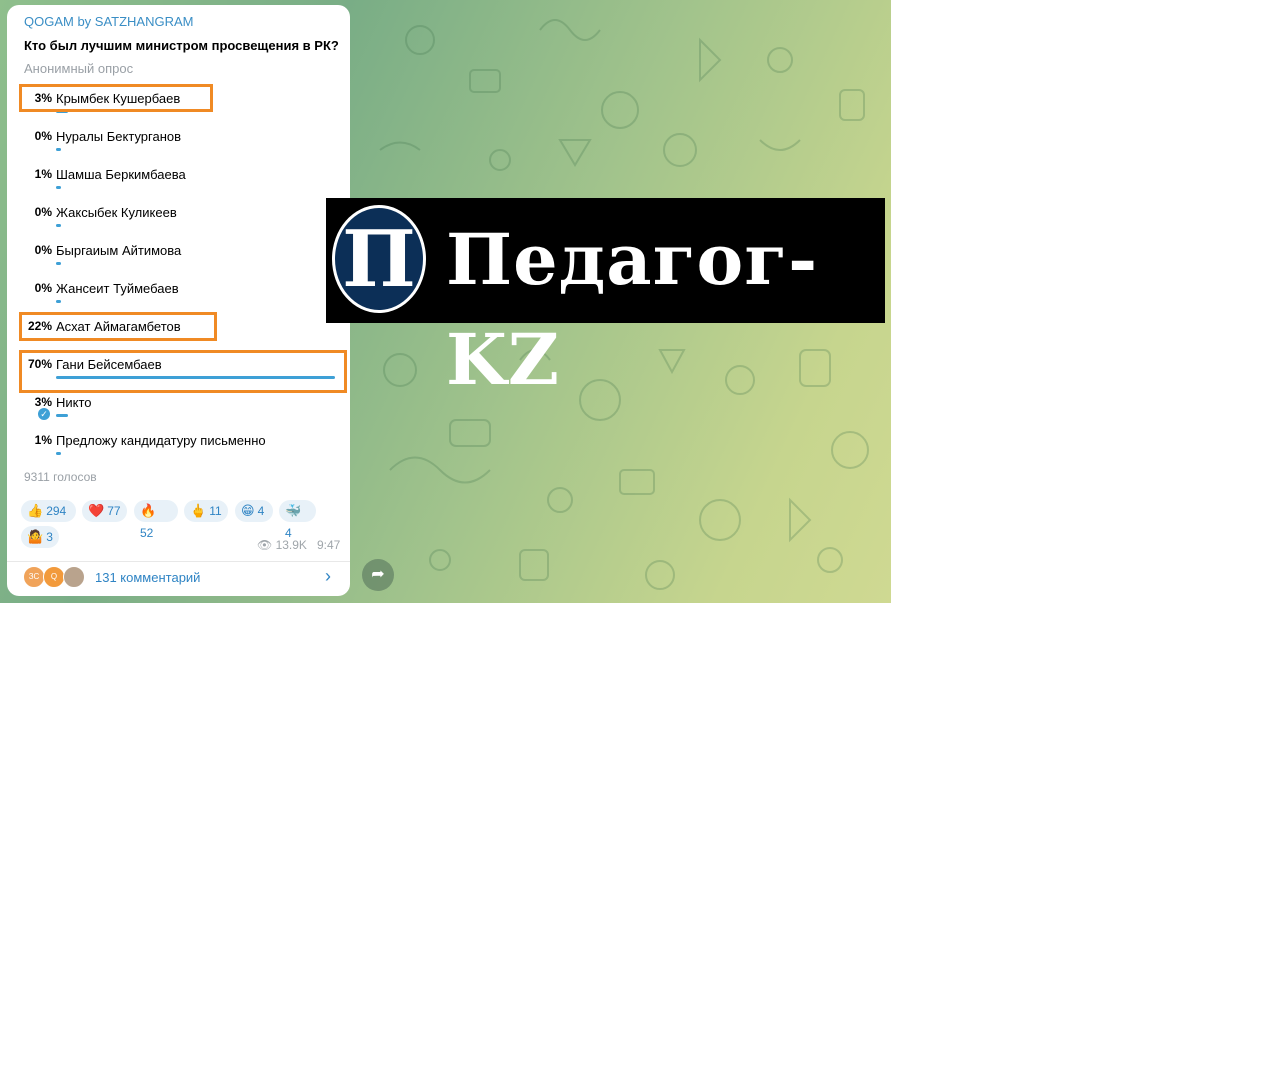 This screenshot has height=1080, width=1280. What do you see at coordinates (215, 511) in the screenshot?
I see `reaction-count: 11` at bounding box center [215, 511].